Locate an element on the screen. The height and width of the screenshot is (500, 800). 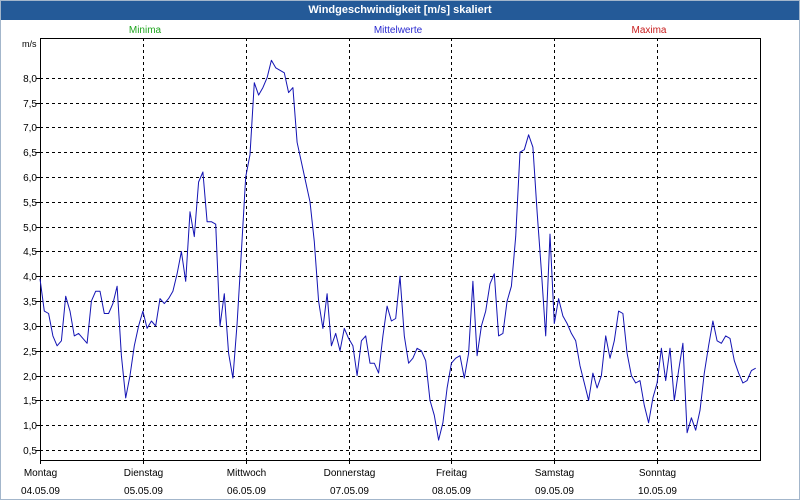
x-tick-label-day: Dienstag is located at coordinates (143, 473).